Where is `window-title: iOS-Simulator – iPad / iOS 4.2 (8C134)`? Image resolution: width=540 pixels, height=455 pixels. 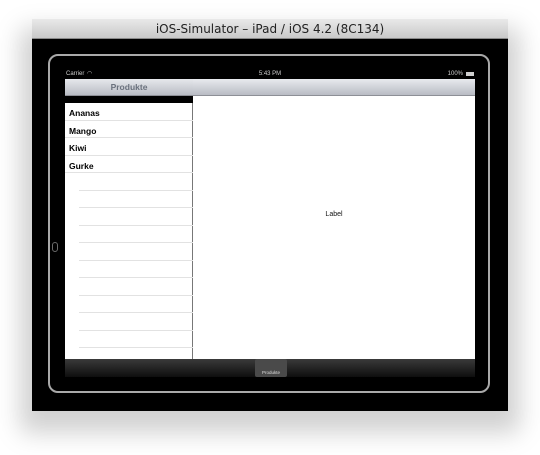
window-title: iOS-Simulator – iPad / iOS 4.2 (8C134) is located at coordinates (270, 29).